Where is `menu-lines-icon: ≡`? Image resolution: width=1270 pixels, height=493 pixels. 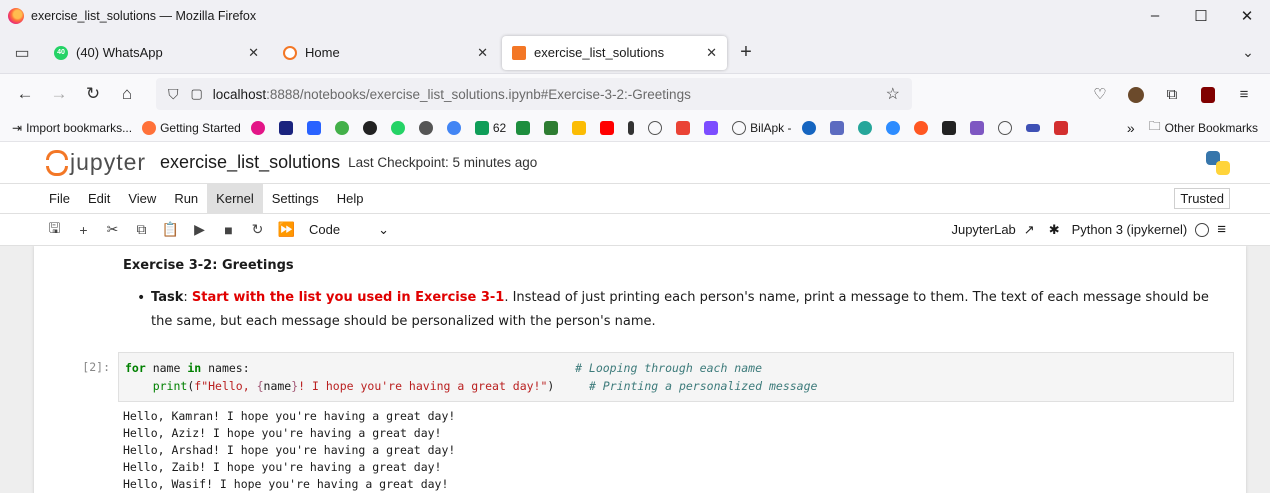
menu-lines-icon: ≡ is located at coordinates (1221, 229).